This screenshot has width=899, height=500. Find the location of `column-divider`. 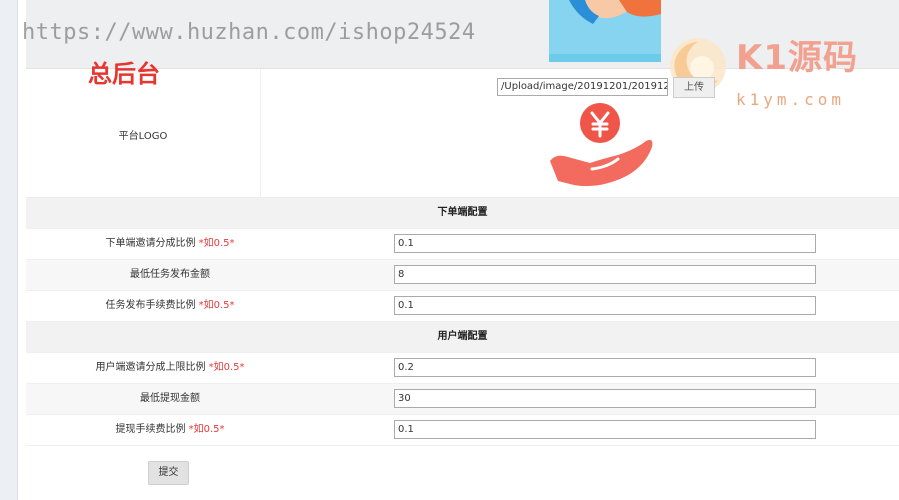

column-divider is located at coordinates (260, 133).